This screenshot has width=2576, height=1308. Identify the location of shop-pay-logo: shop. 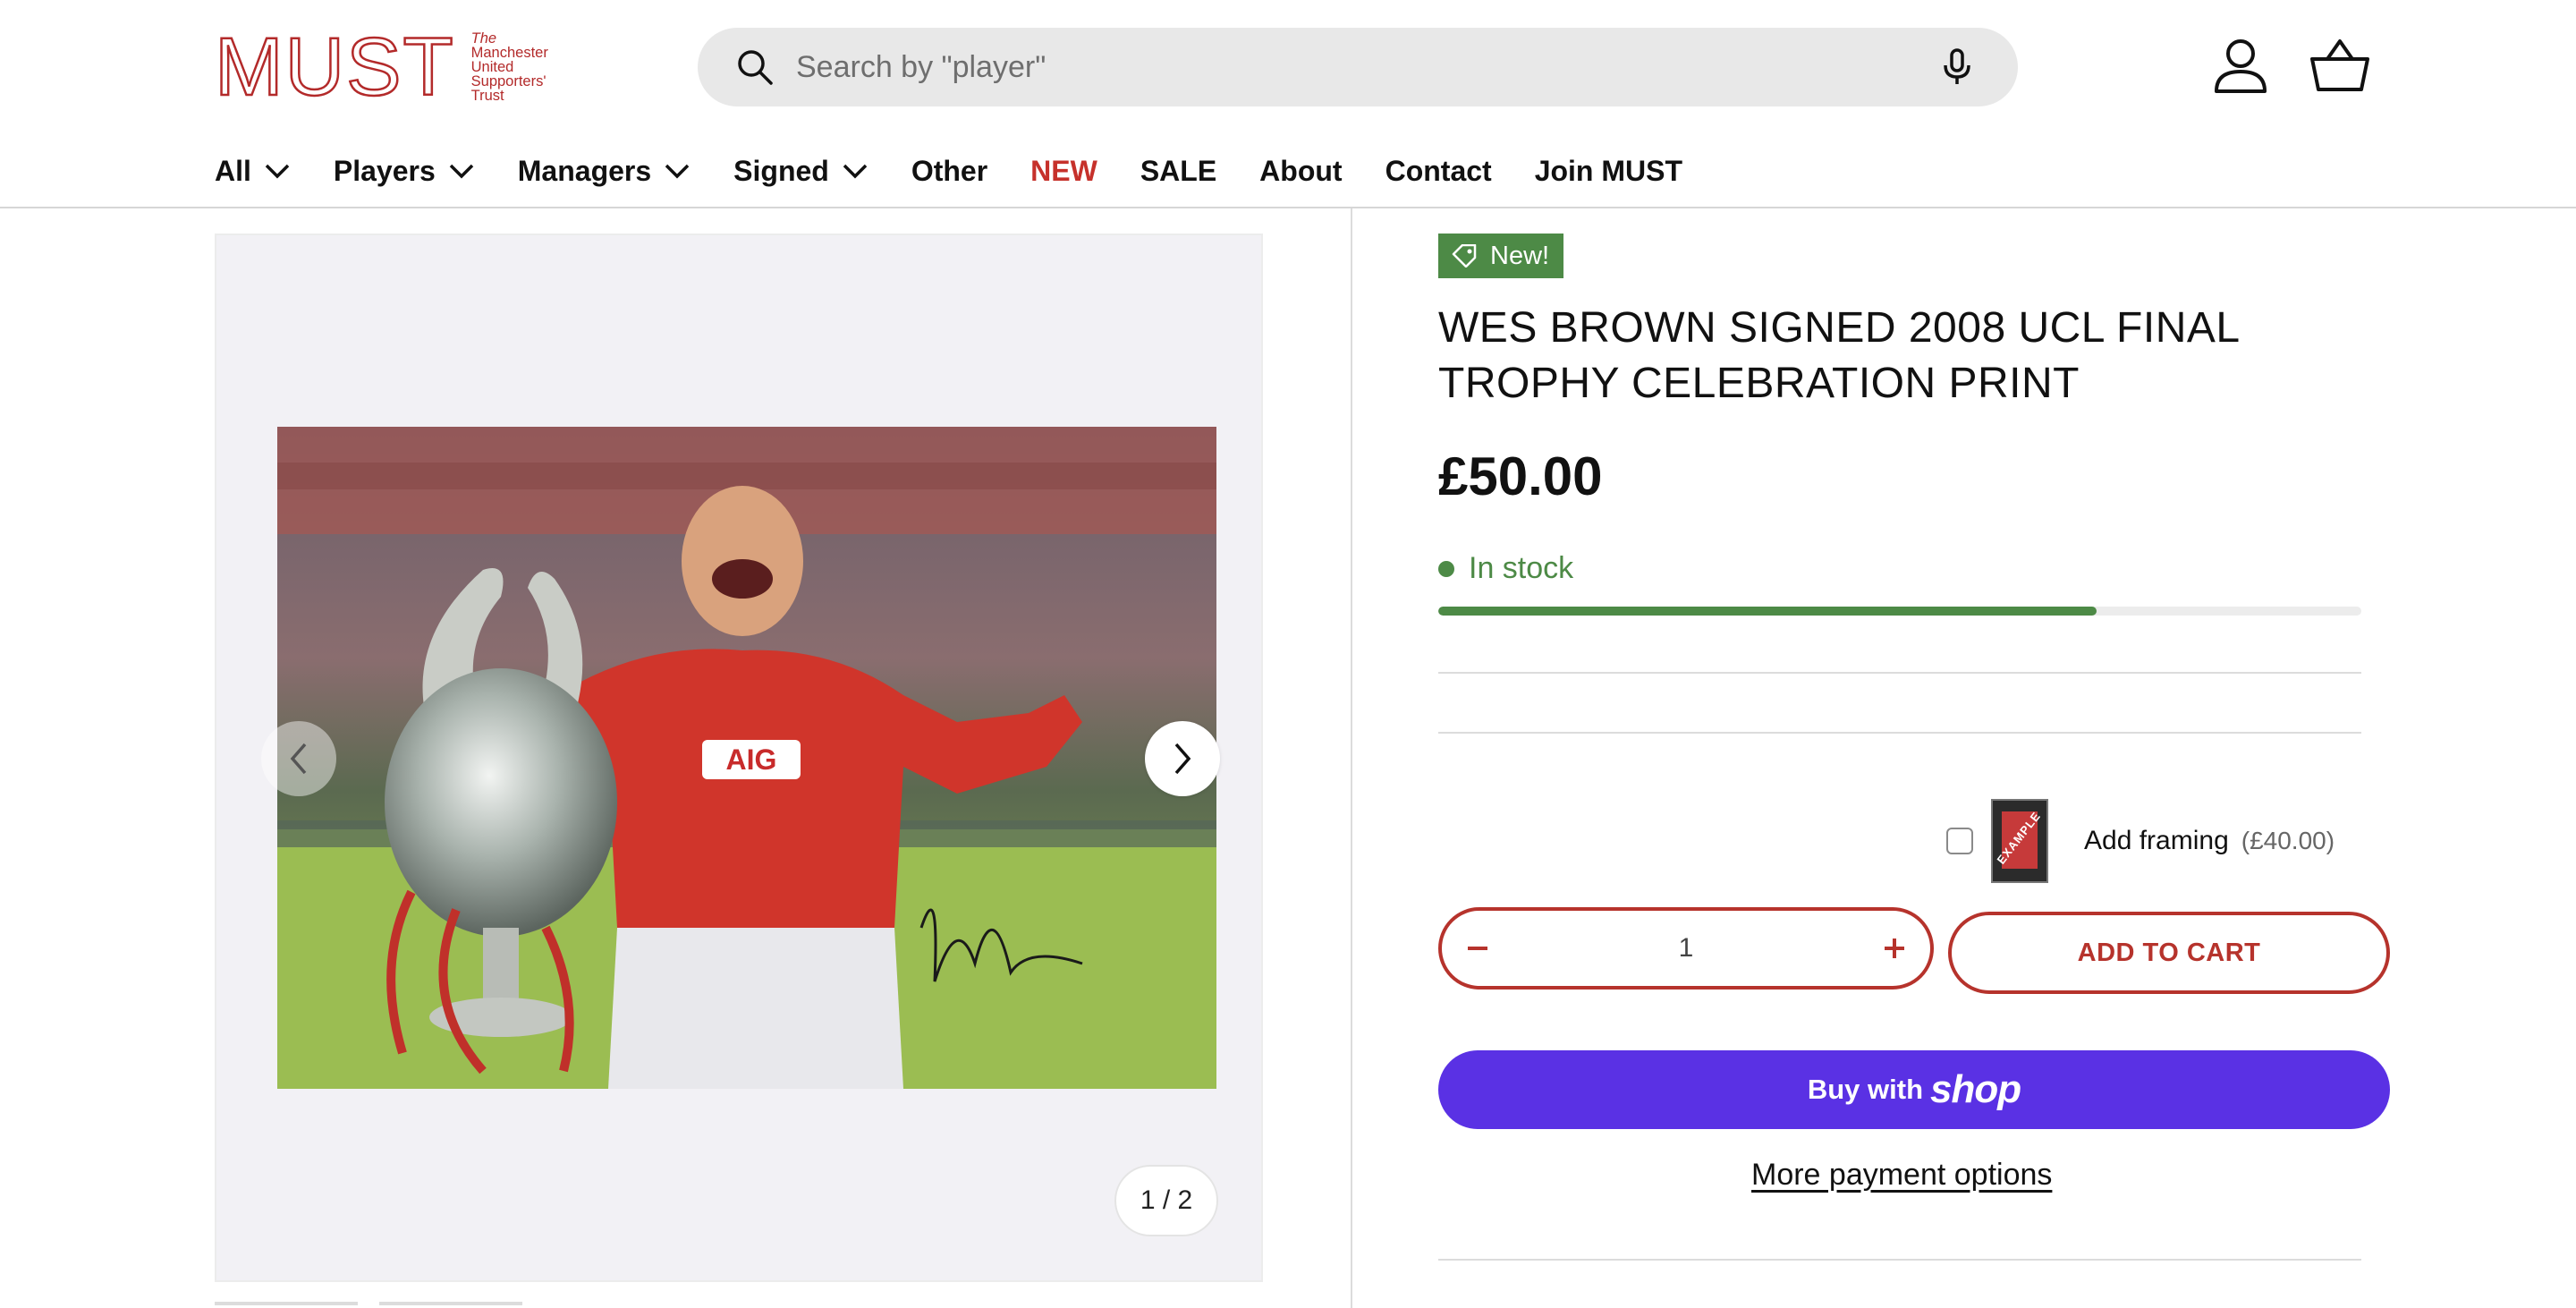
(1975, 1089).